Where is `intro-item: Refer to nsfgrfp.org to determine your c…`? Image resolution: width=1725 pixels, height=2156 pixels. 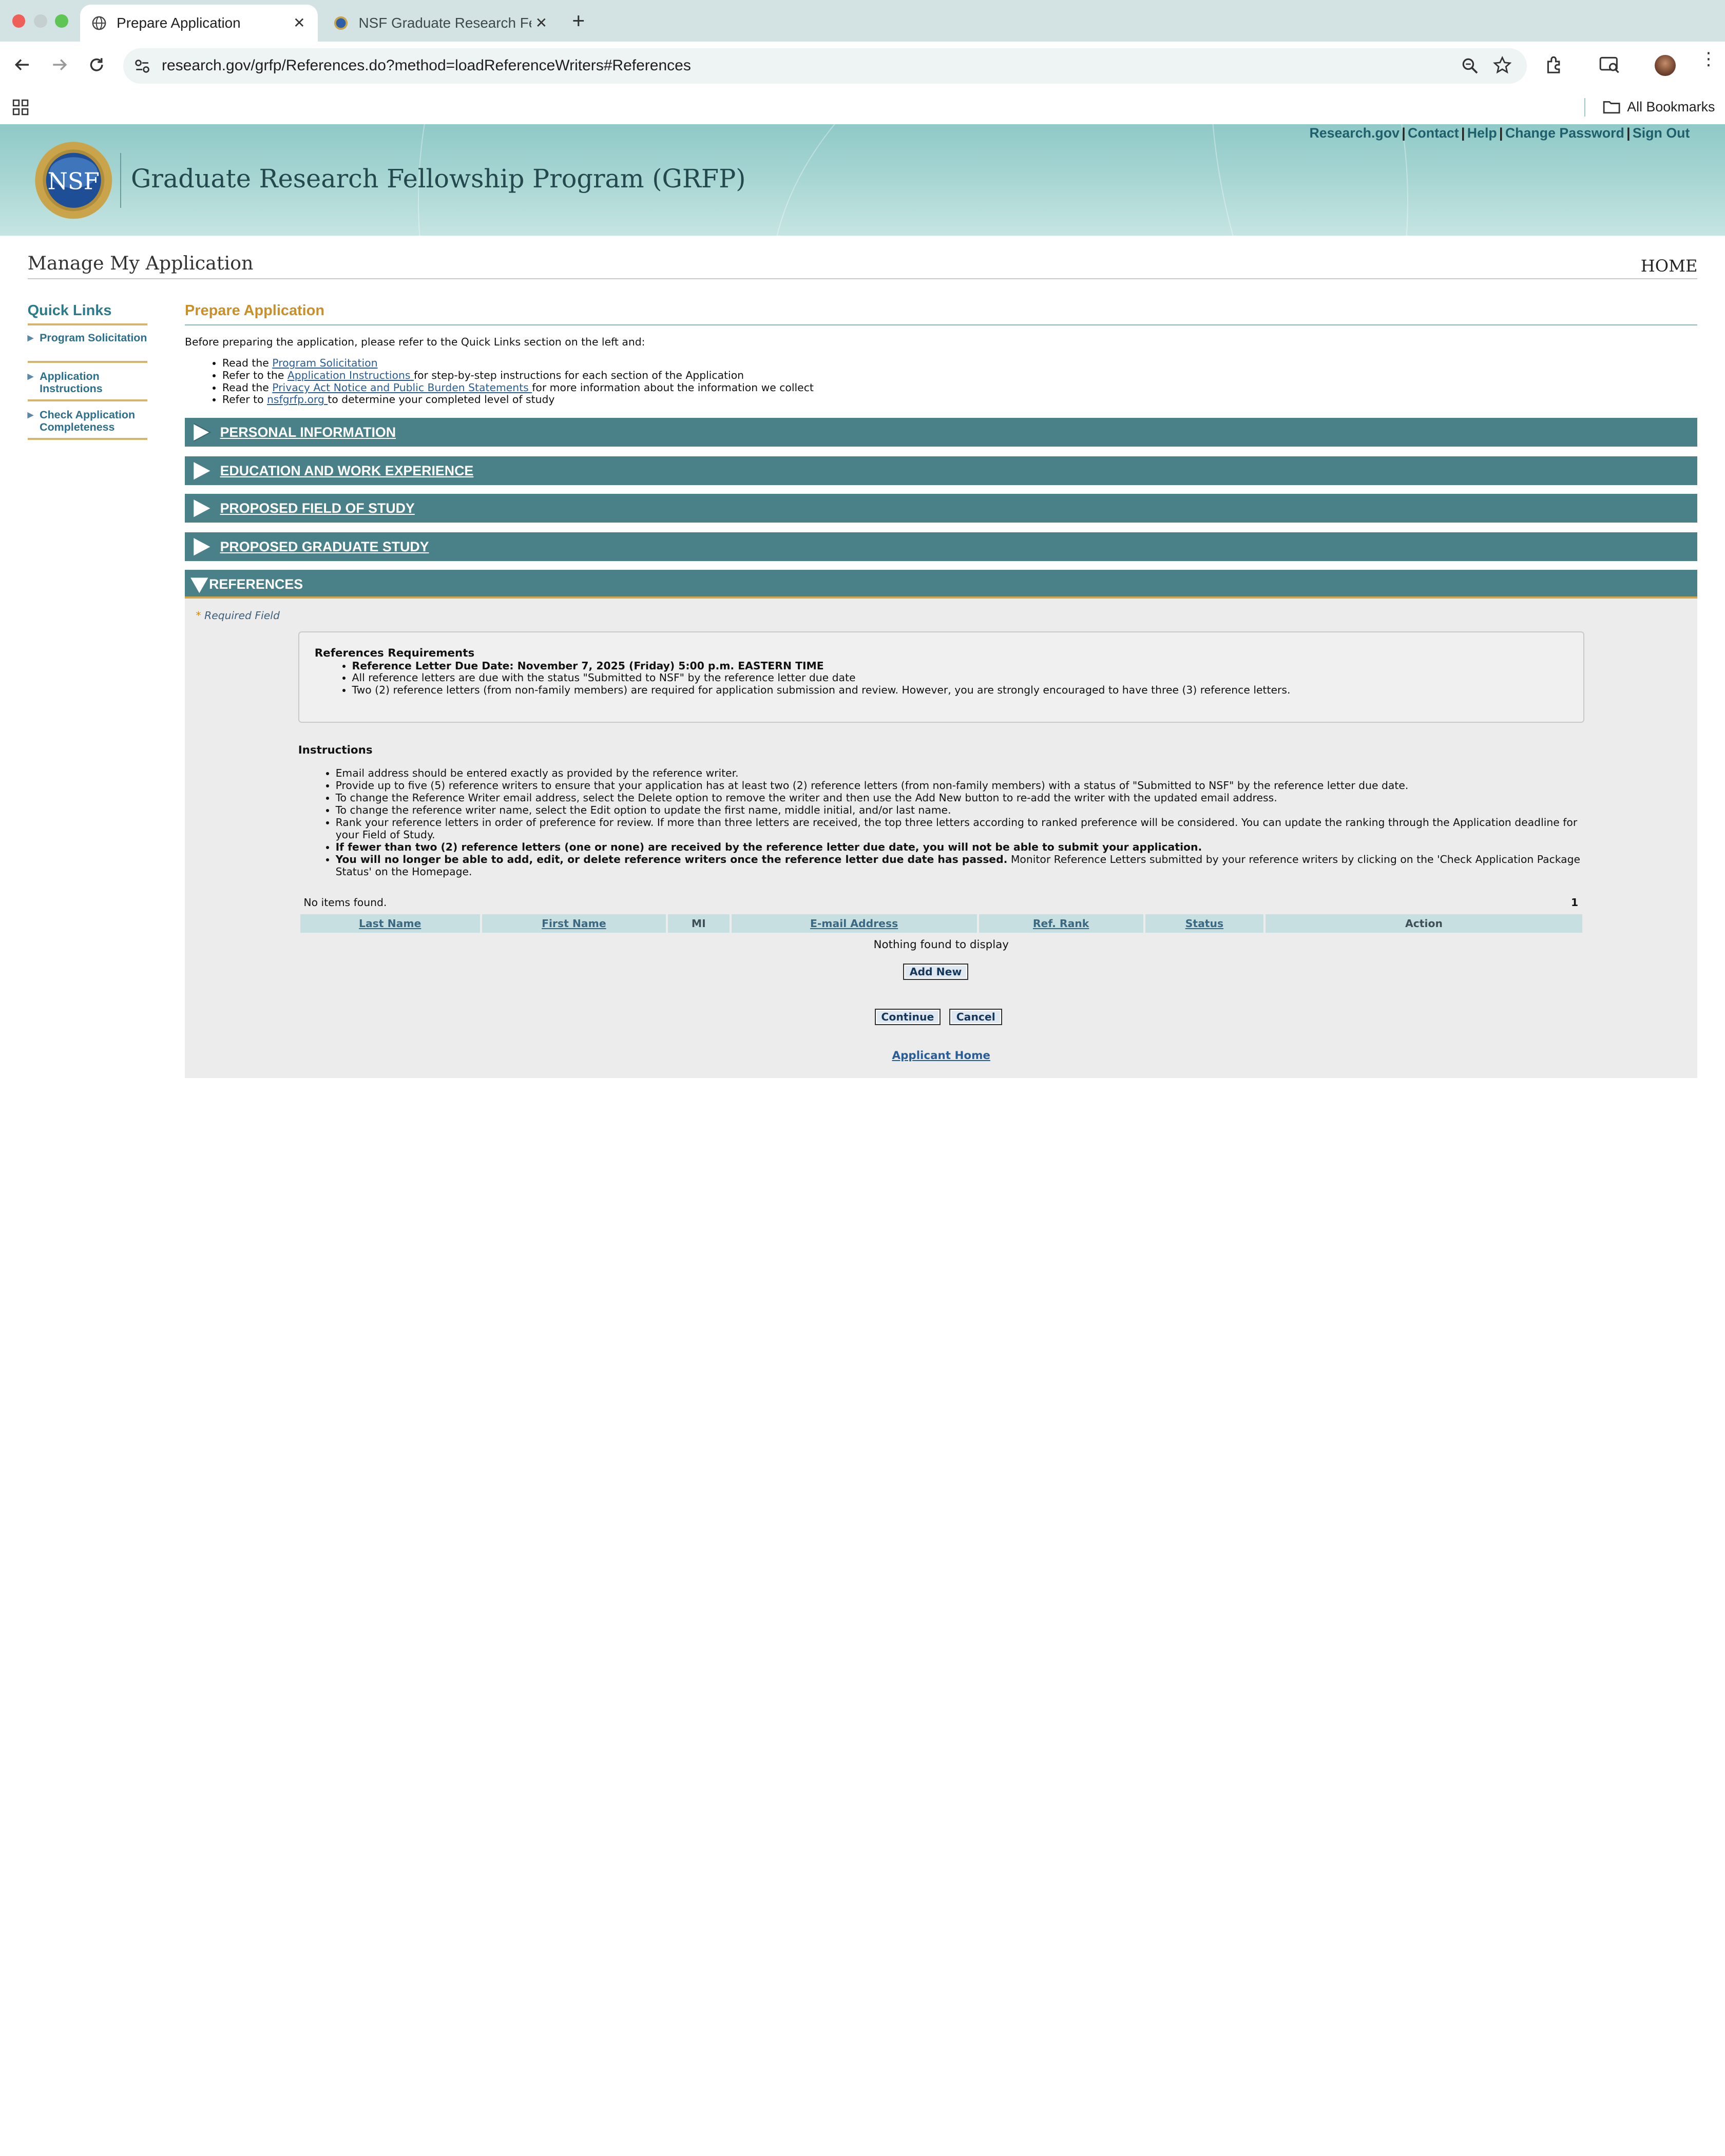
intro-item: Refer to nsfgrfp.org to determine your c… is located at coordinates (518, 399).